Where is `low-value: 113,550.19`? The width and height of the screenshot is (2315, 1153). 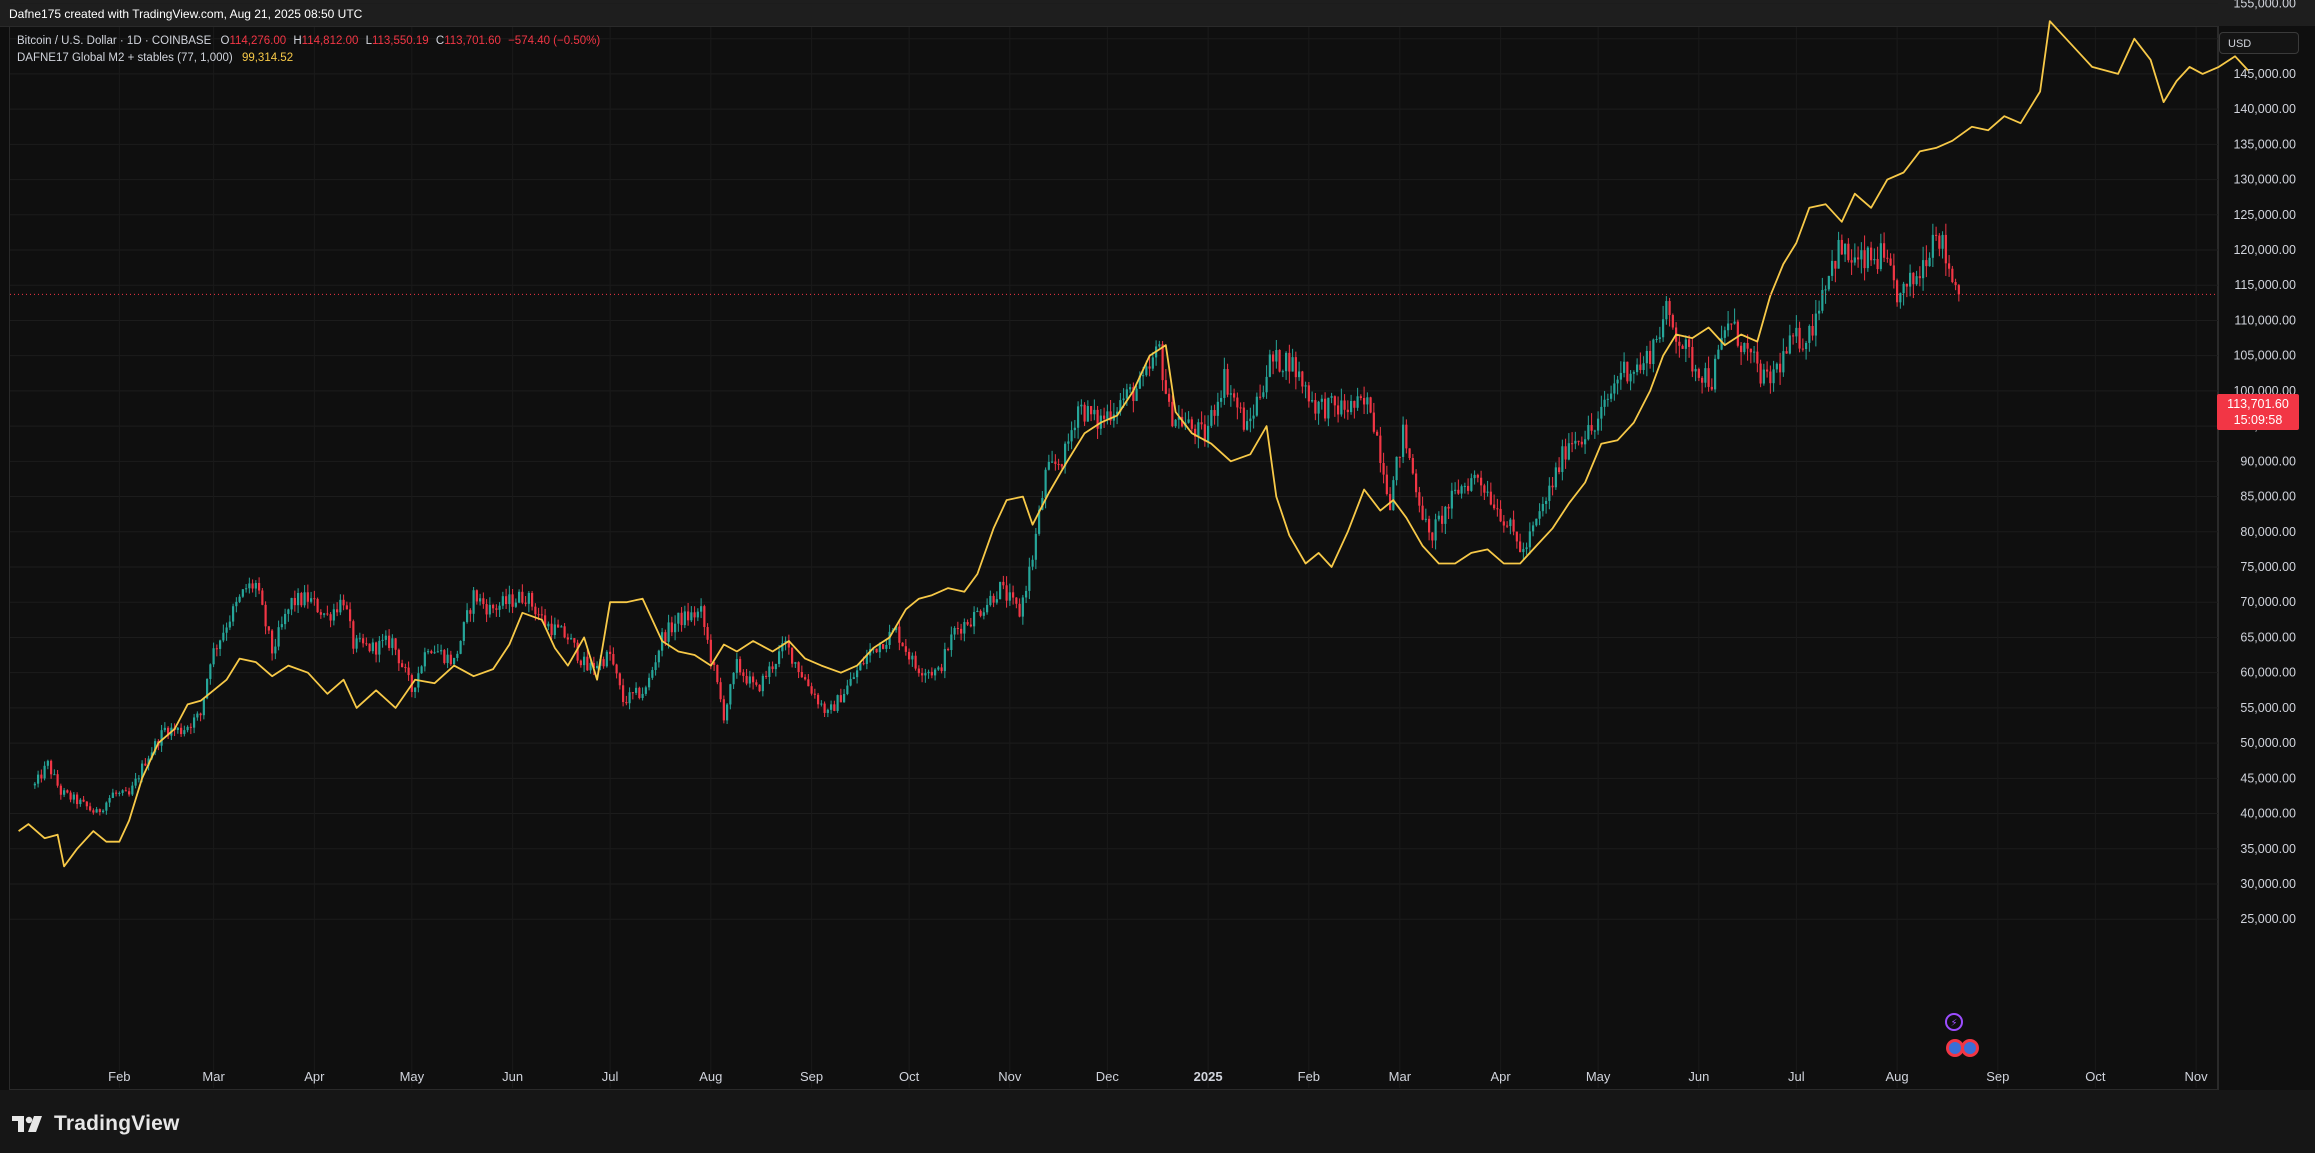 low-value: 113,550.19 is located at coordinates (400, 41).